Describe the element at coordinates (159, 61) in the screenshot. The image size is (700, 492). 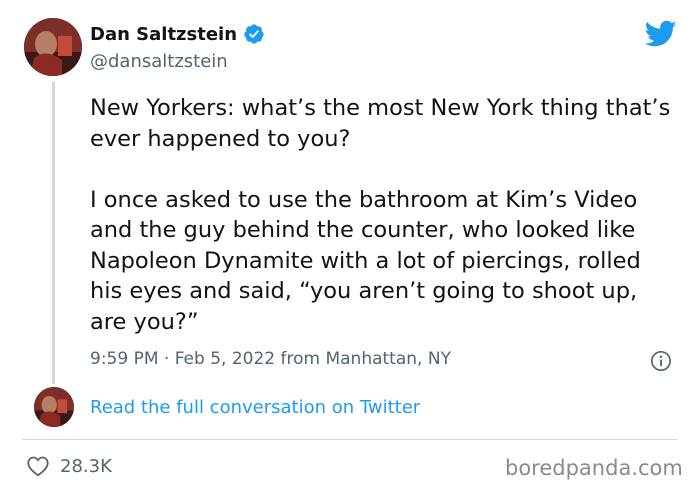
I see `user-handle: @dansaltzstein` at that location.